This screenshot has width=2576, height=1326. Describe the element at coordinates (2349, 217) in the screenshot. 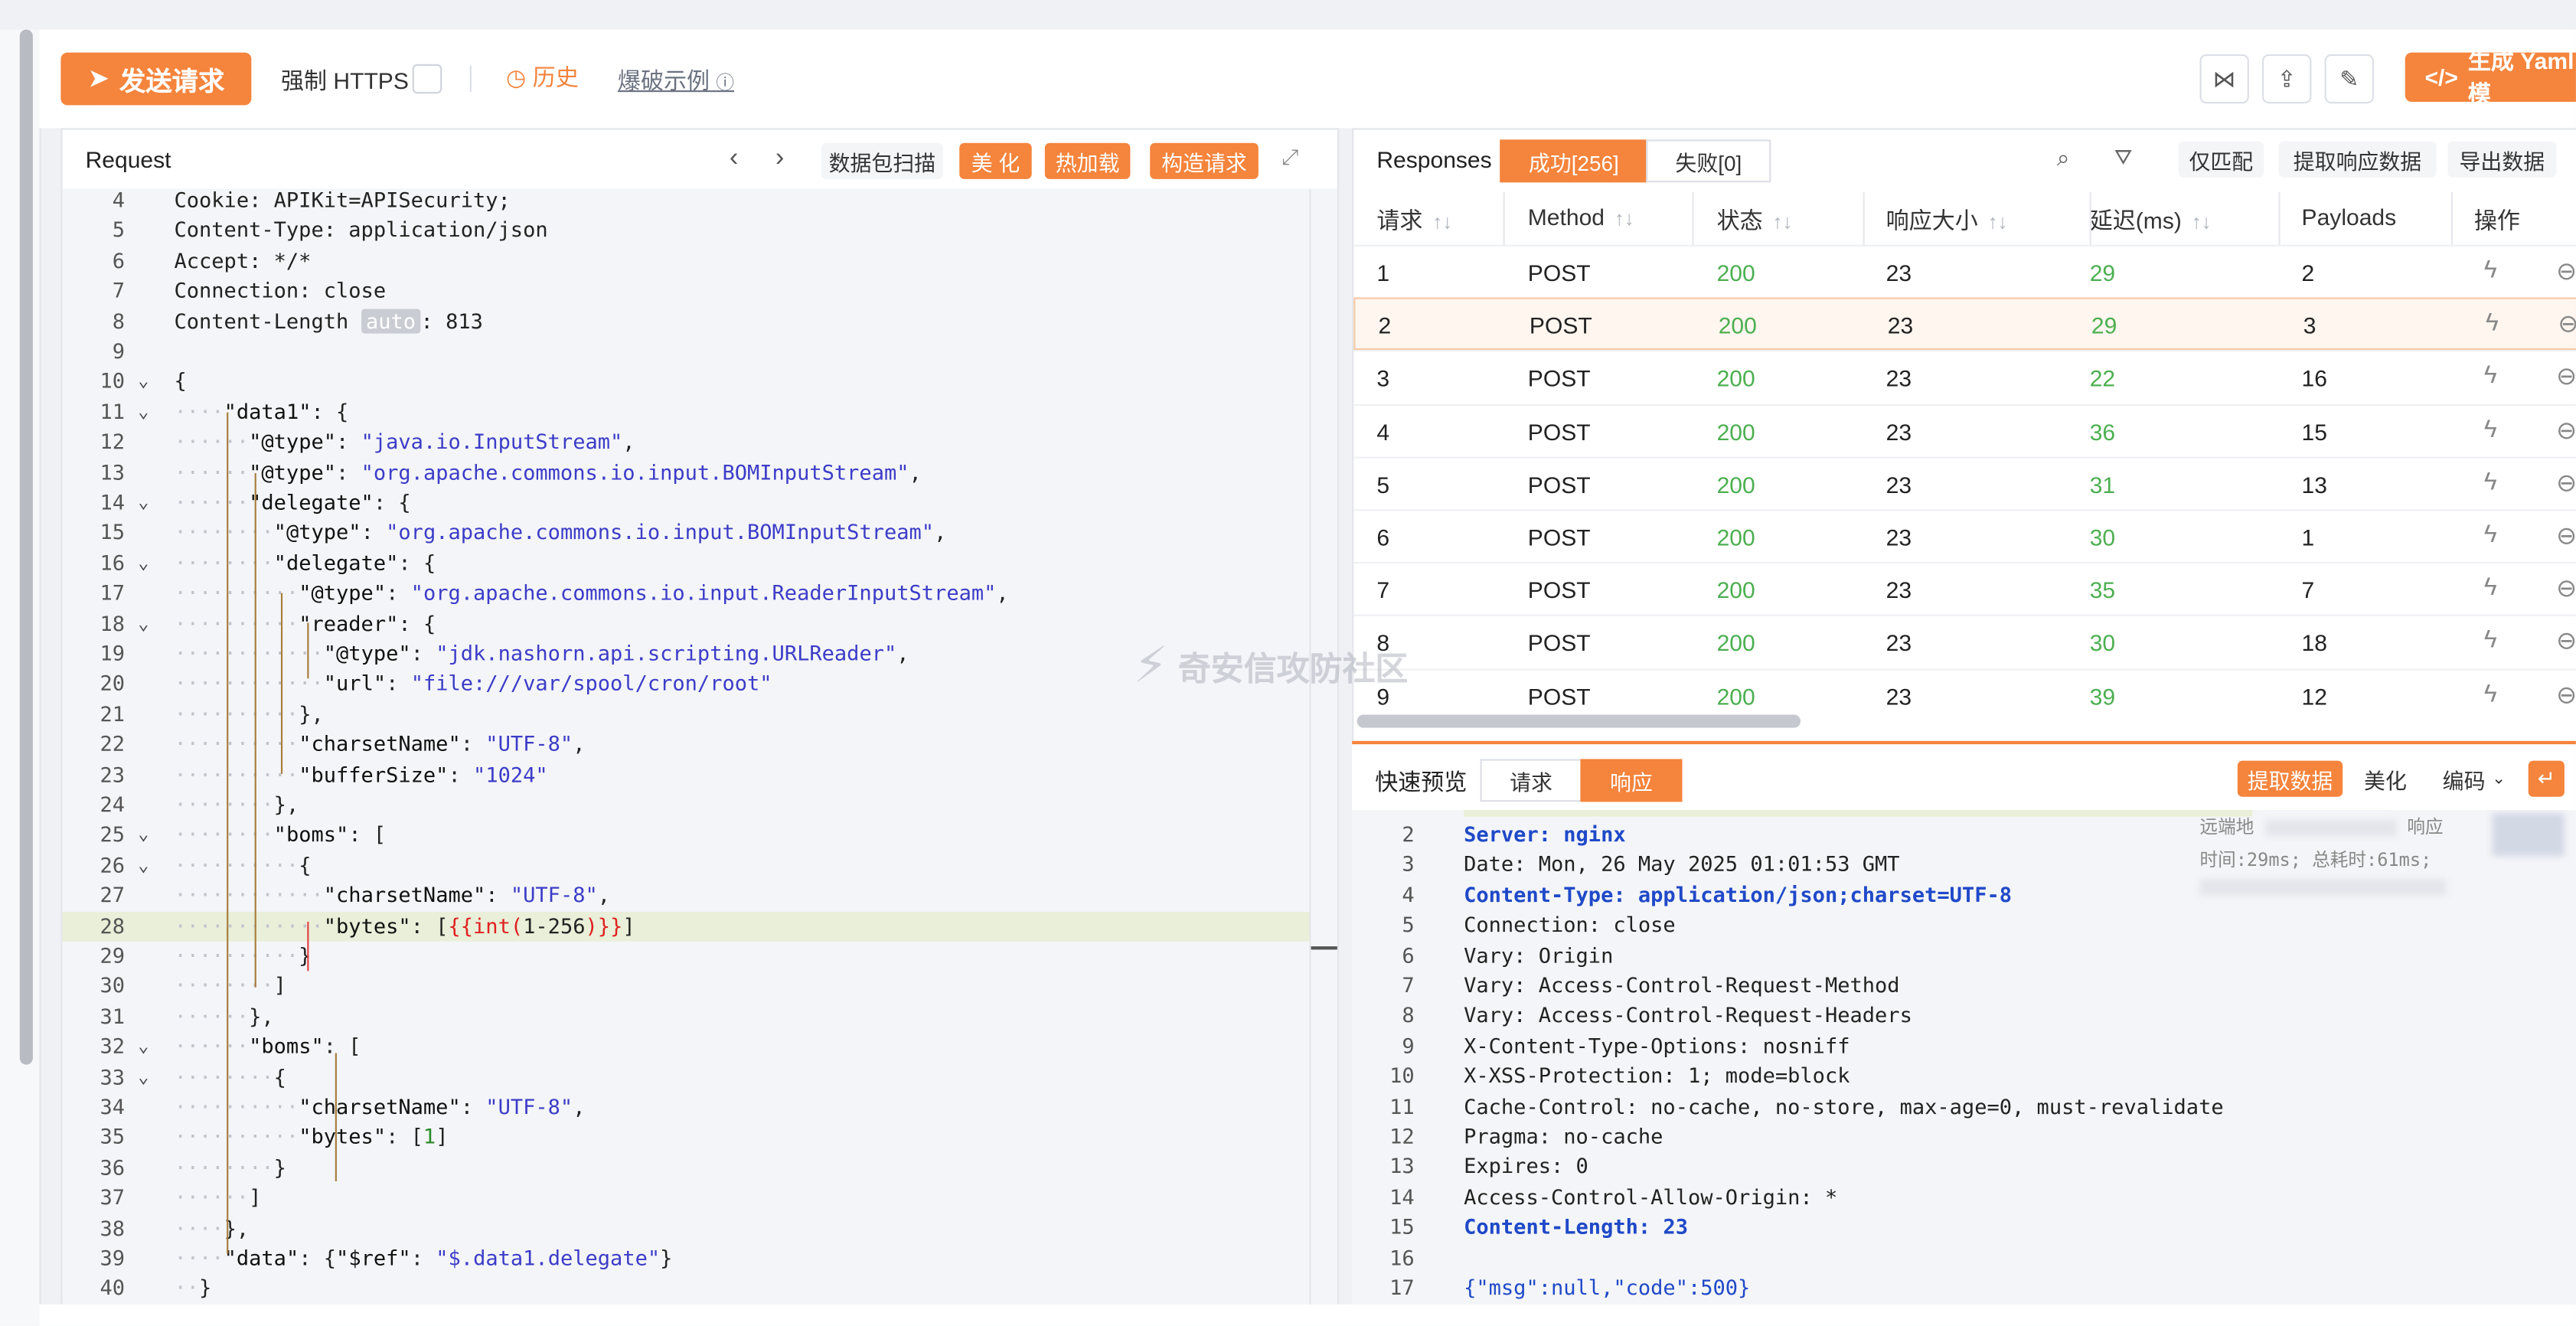

I see `column-header: Payloads` at that location.